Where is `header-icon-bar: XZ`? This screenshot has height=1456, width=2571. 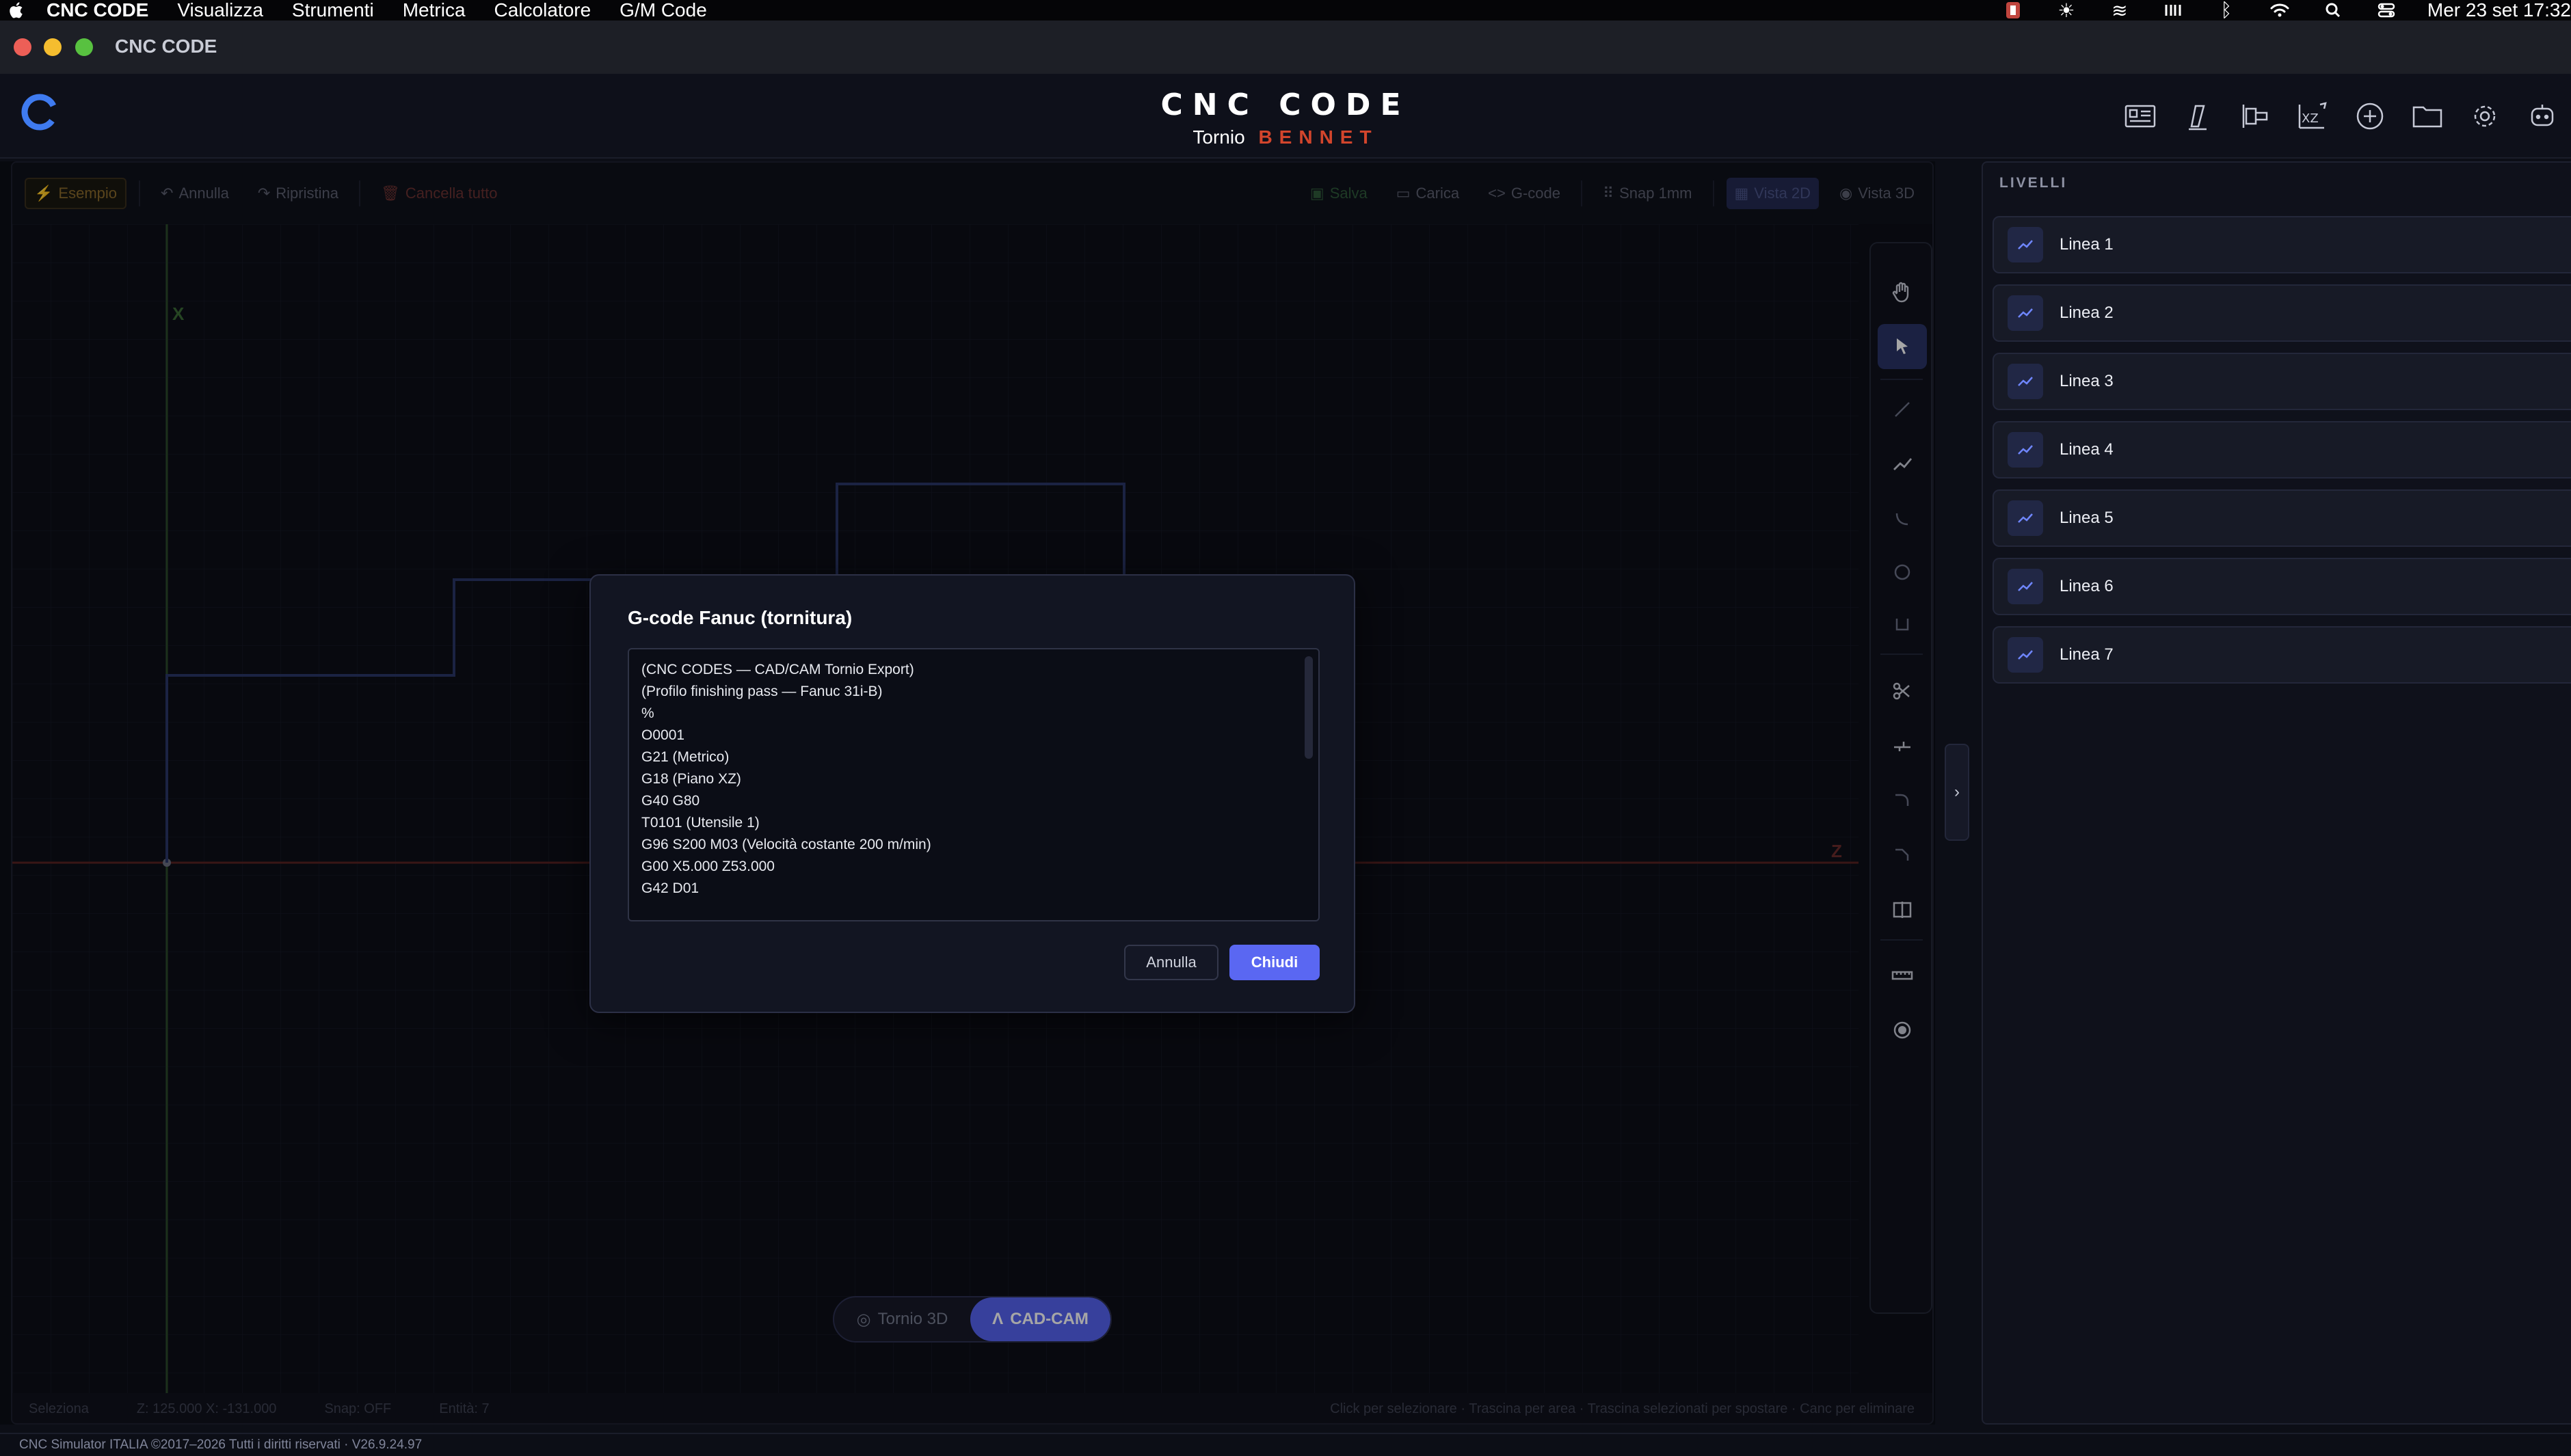 header-icon-bar: XZ is located at coordinates (2341, 116).